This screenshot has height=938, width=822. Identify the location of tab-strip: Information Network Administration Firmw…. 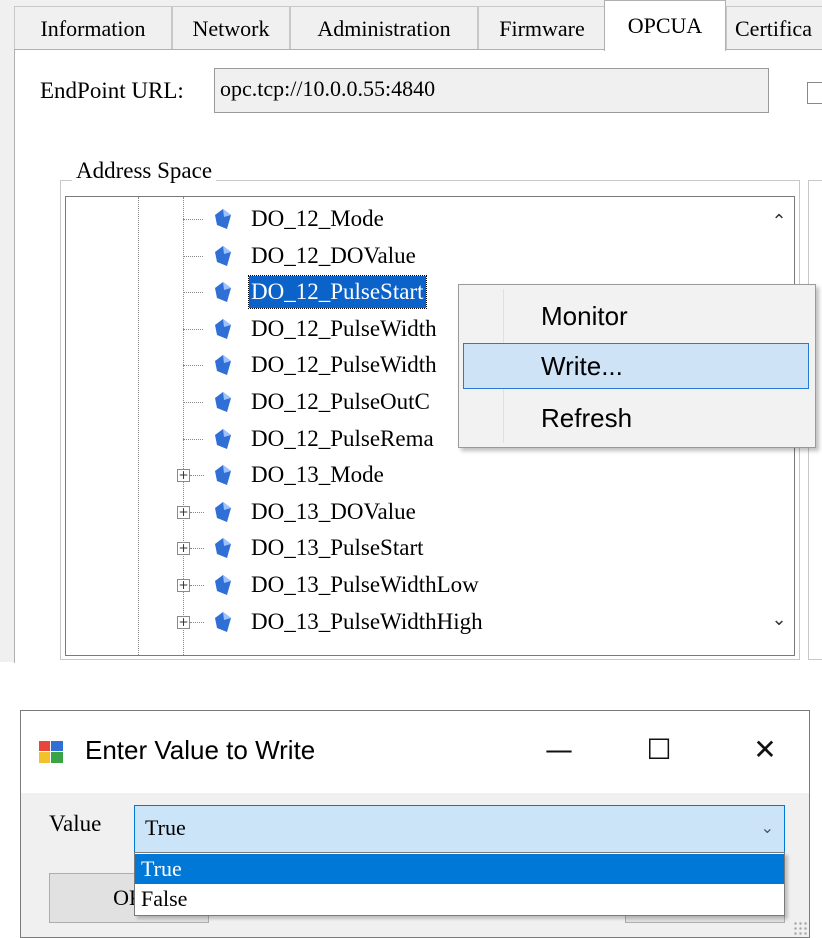
(411, 25).